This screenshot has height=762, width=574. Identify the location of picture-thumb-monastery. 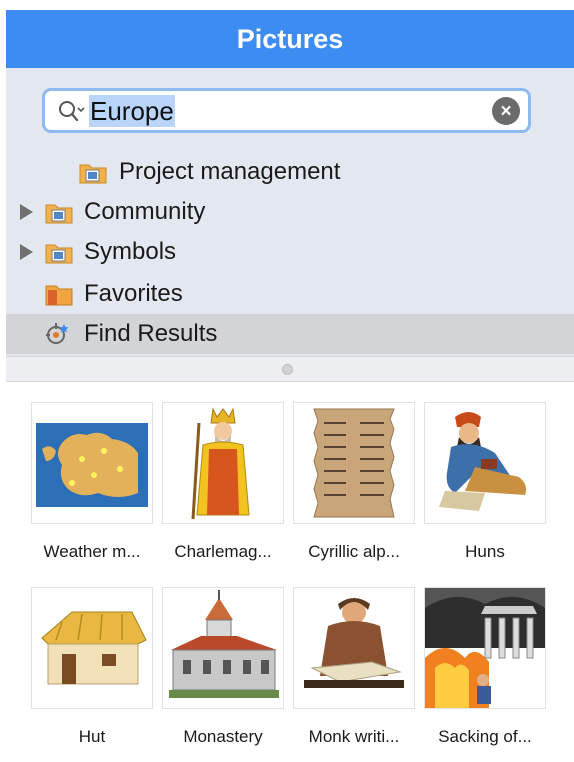
(223, 648).